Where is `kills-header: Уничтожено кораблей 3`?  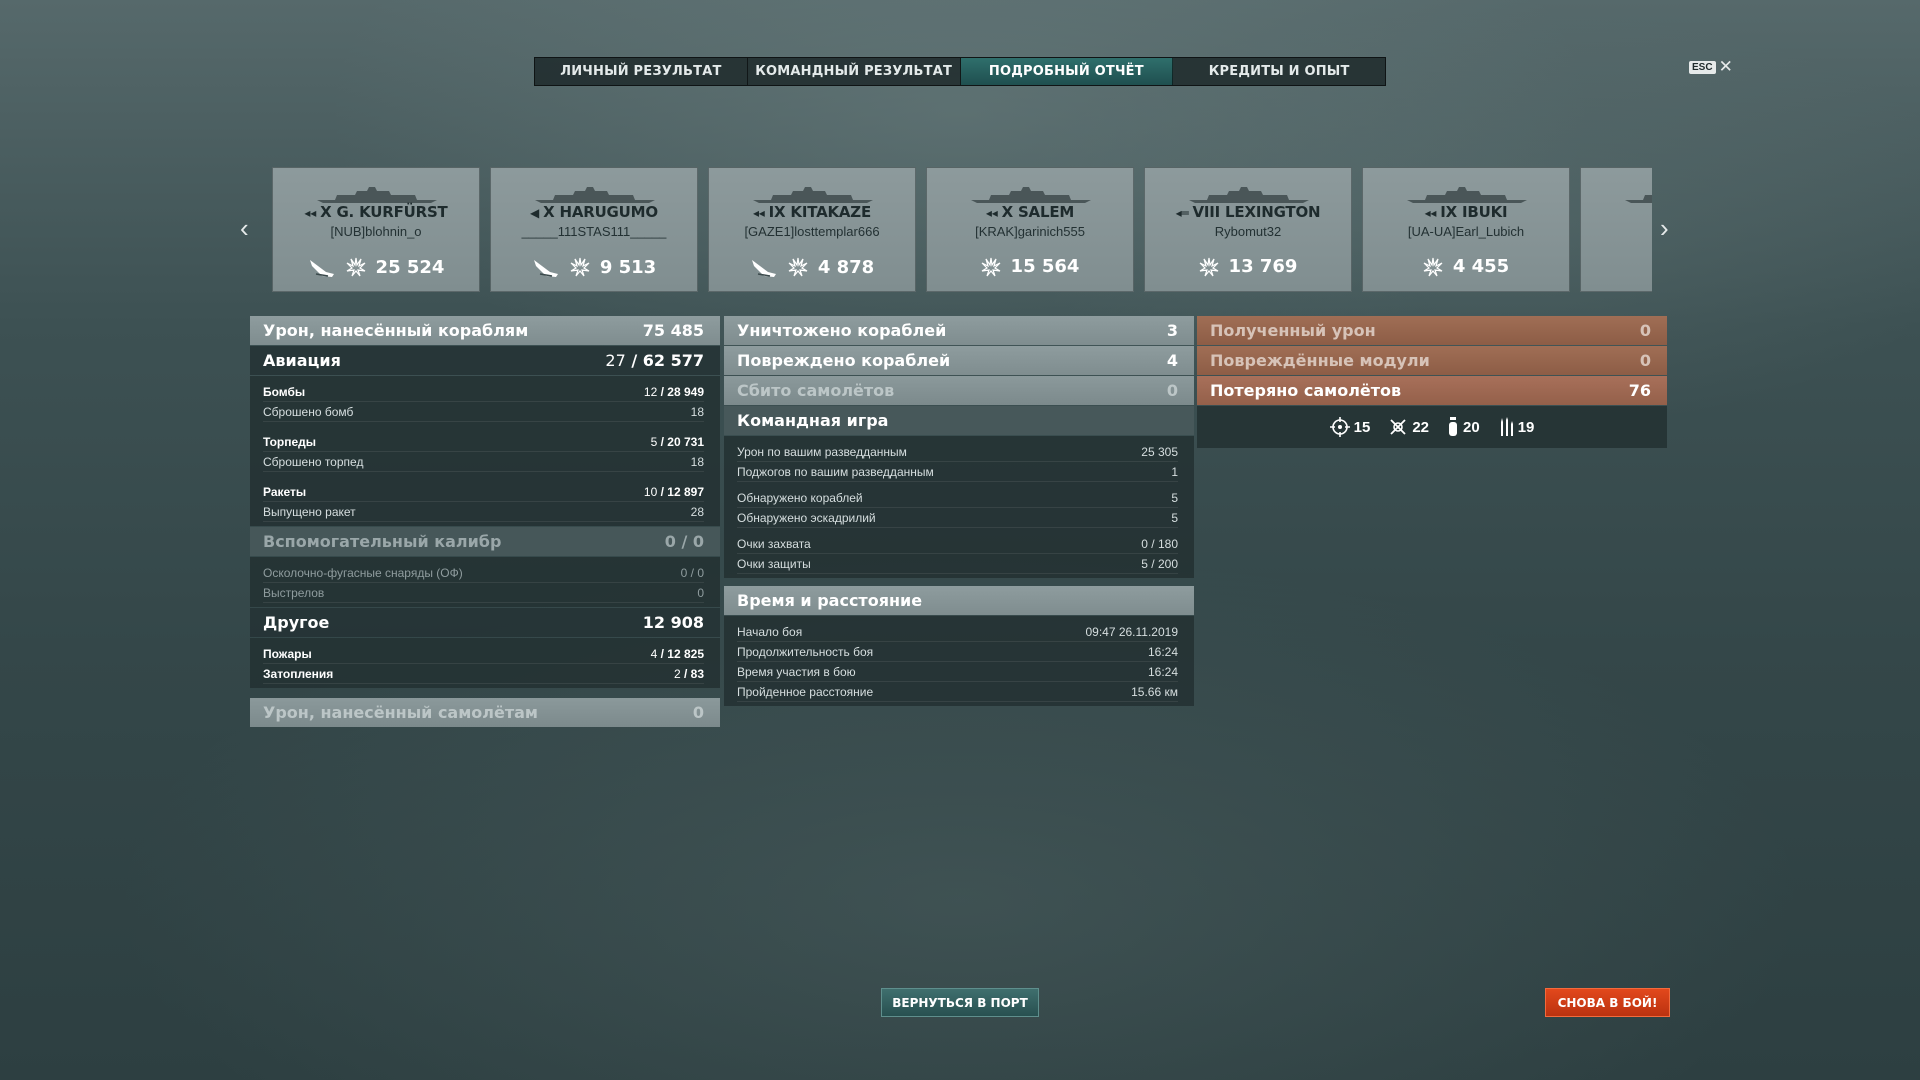
kills-header: Уничтожено кораблей 3 is located at coordinates (959, 330).